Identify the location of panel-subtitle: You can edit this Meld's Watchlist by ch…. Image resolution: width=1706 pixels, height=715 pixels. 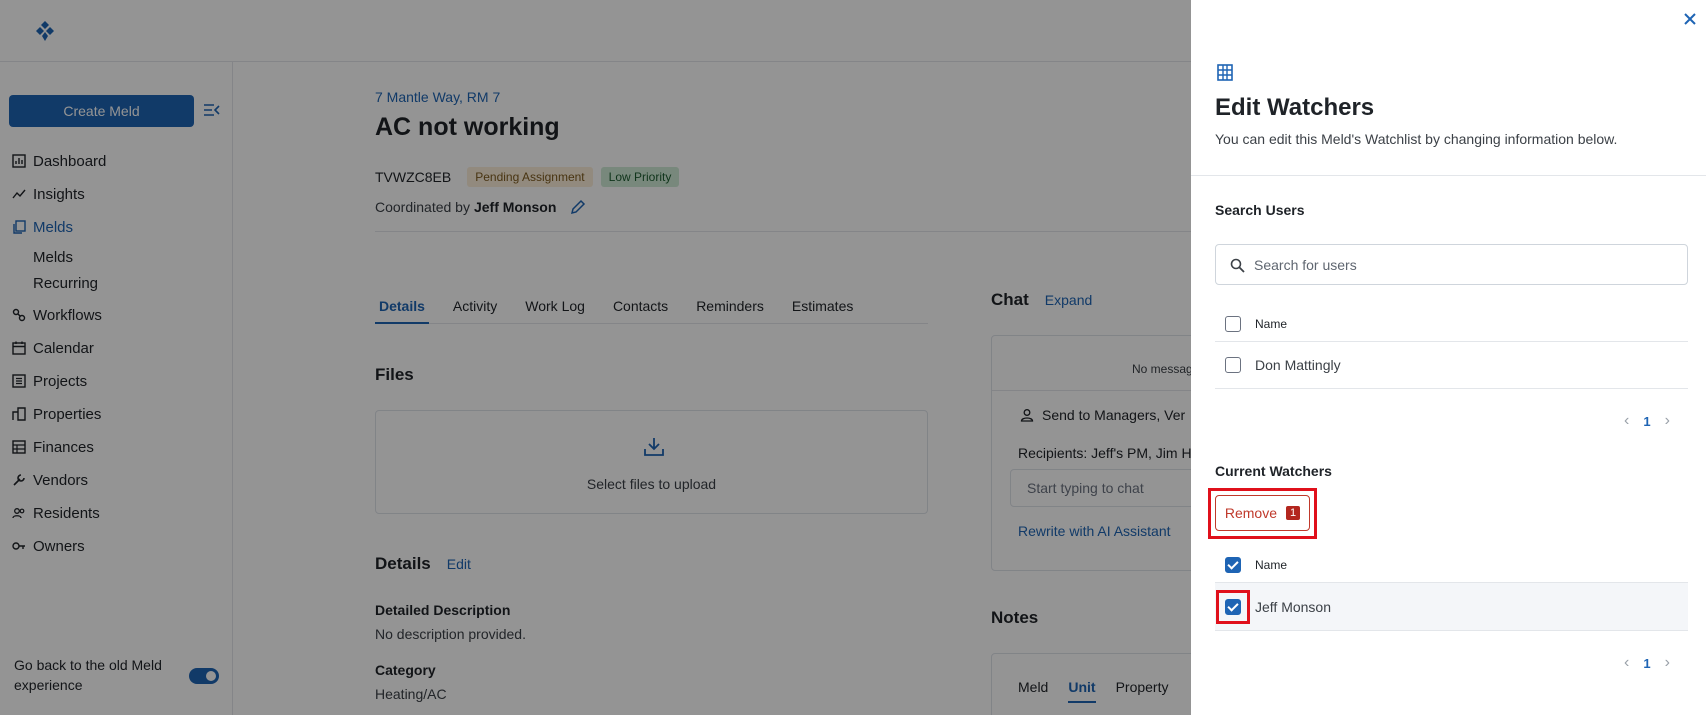
(1416, 139).